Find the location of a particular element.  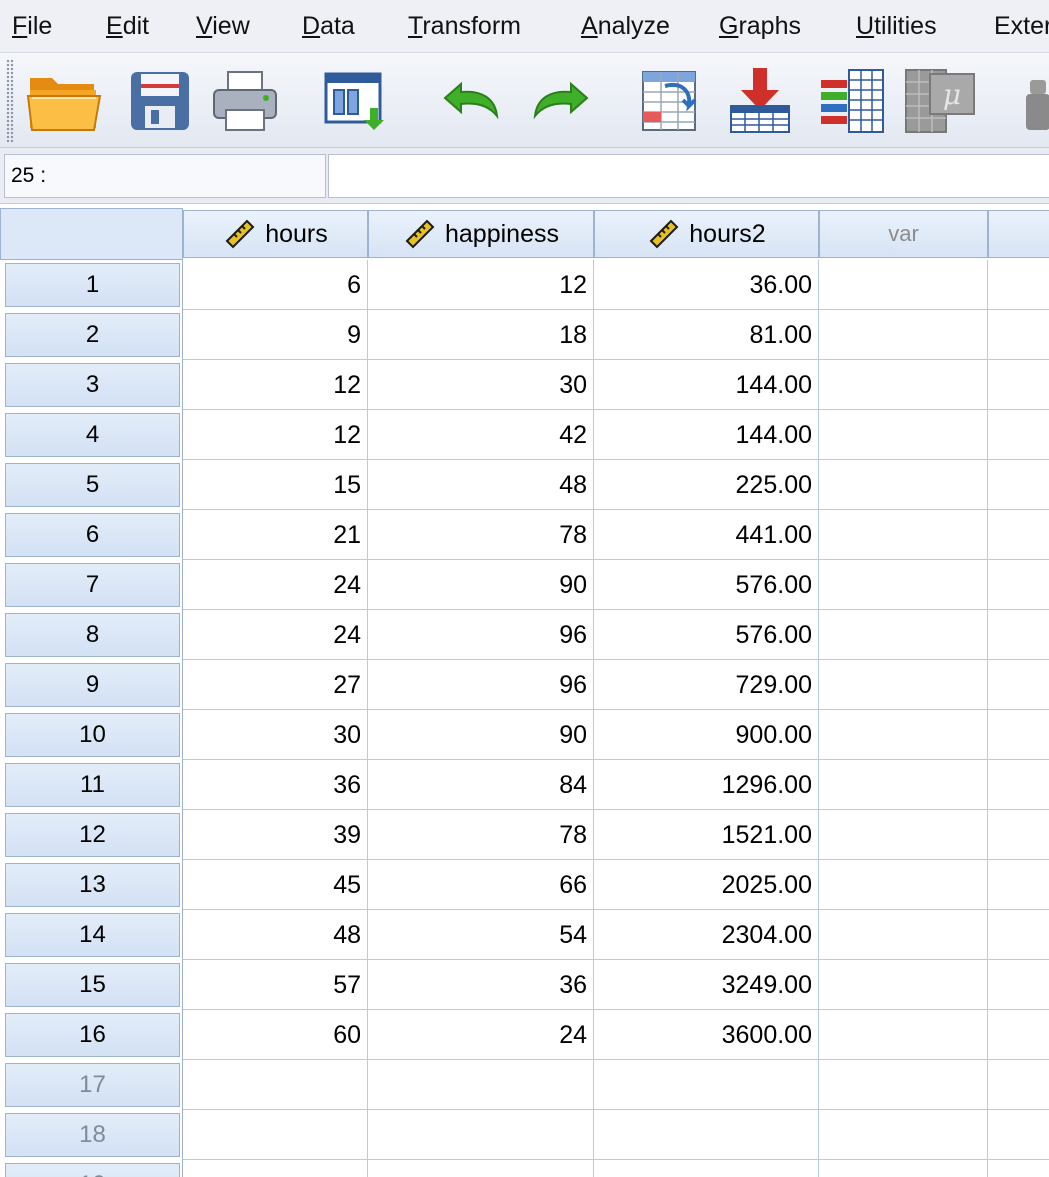

menu-transform: Transform is located at coordinates (464, 26).